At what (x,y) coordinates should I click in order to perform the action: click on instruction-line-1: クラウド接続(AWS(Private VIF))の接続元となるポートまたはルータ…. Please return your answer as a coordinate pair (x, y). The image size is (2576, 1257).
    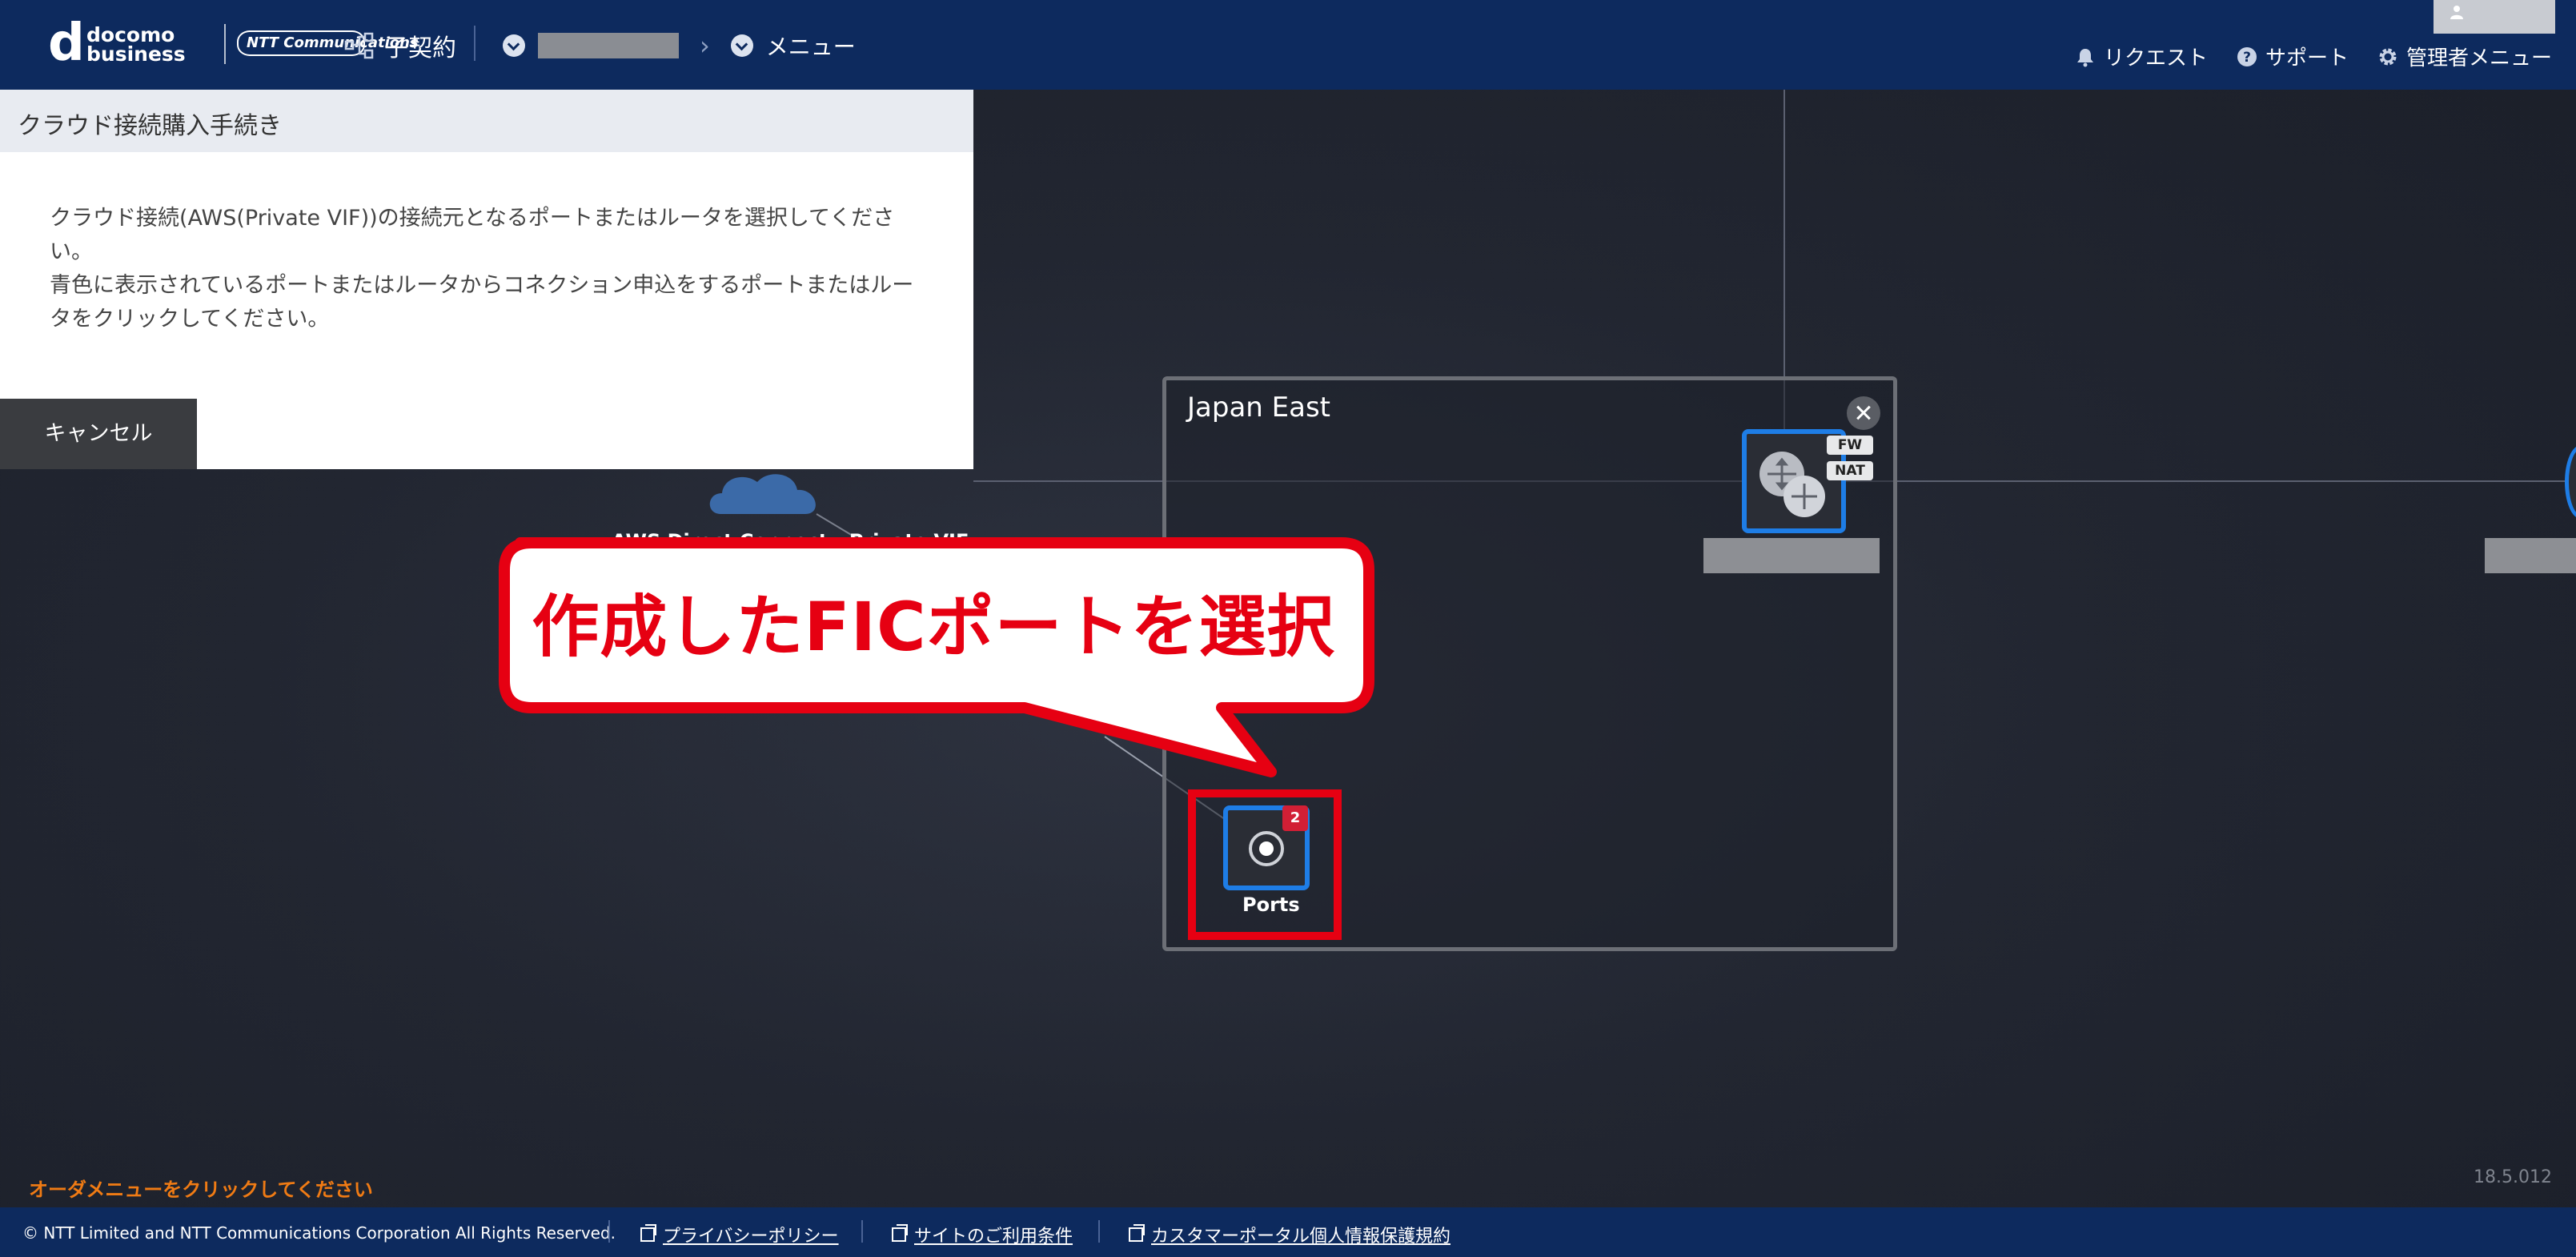
    Looking at the image, I should click on (472, 235).